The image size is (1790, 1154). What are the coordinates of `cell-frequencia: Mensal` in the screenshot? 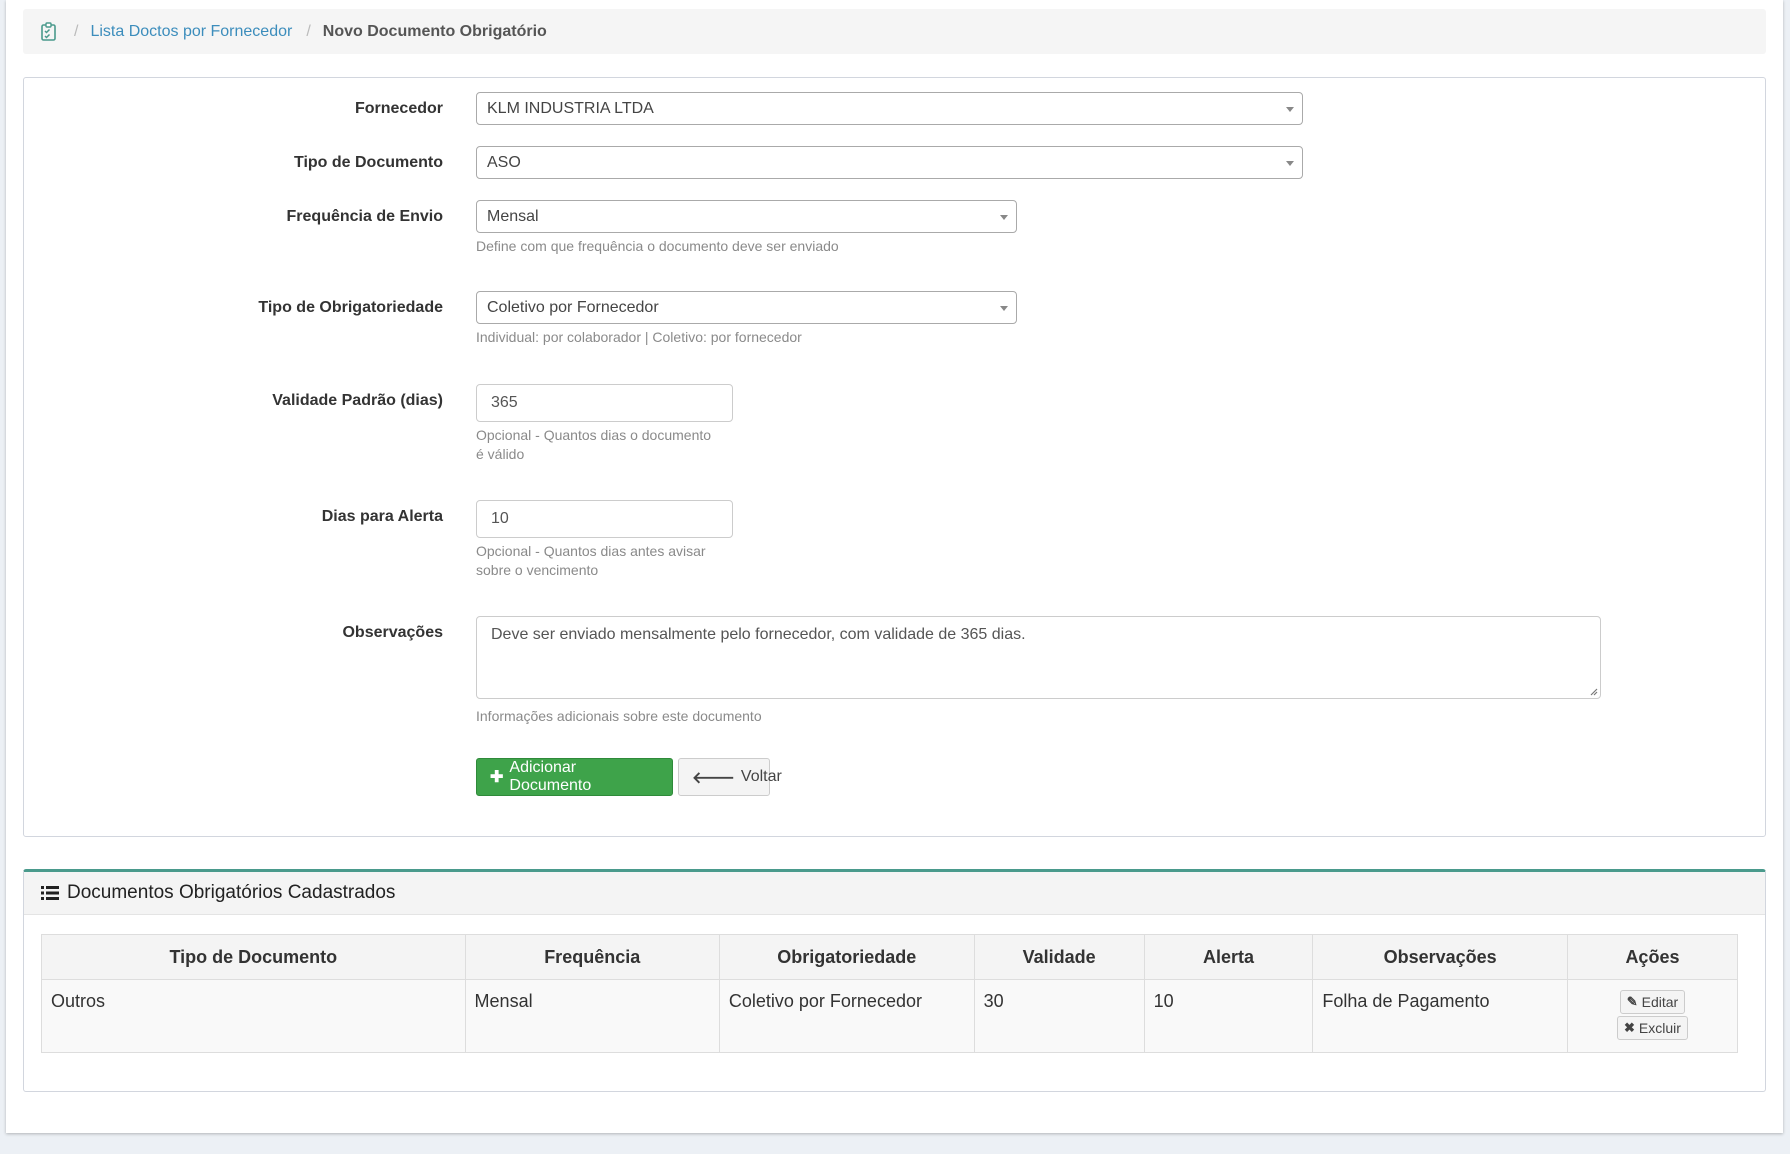 It's located at (592, 1016).